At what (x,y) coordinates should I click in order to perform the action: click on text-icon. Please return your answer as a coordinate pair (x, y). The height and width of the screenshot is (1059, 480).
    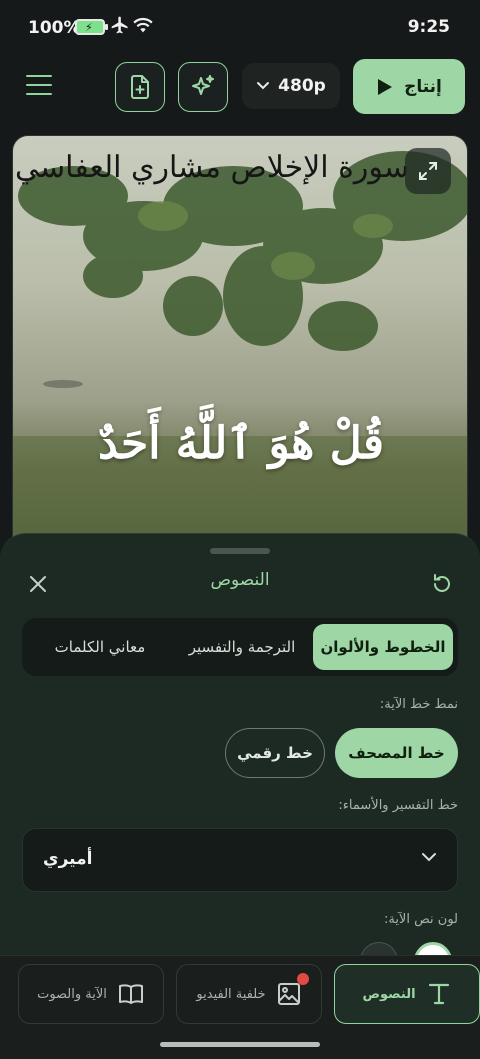
    Looking at the image, I should click on (438, 994).